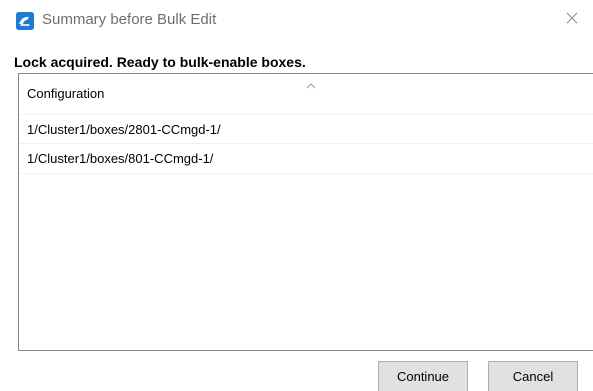  Describe the element at coordinates (311, 82) in the screenshot. I see `sort-ascending-icon` at that location.